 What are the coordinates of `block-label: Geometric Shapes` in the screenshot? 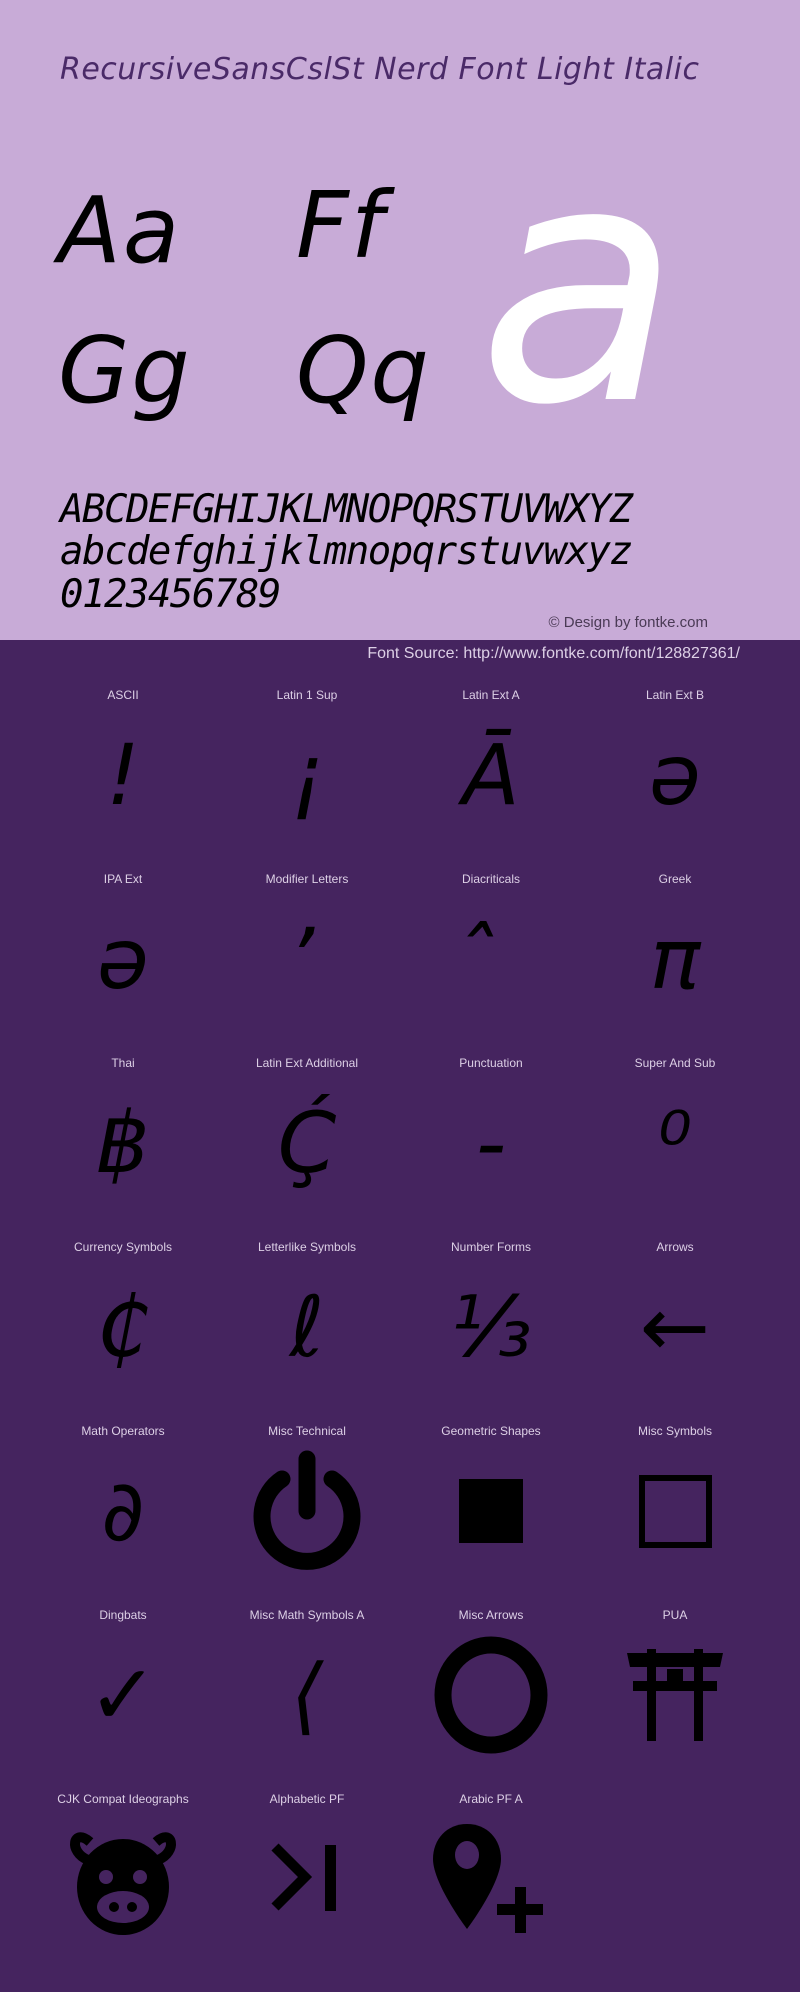 It's located at (491, 1431).